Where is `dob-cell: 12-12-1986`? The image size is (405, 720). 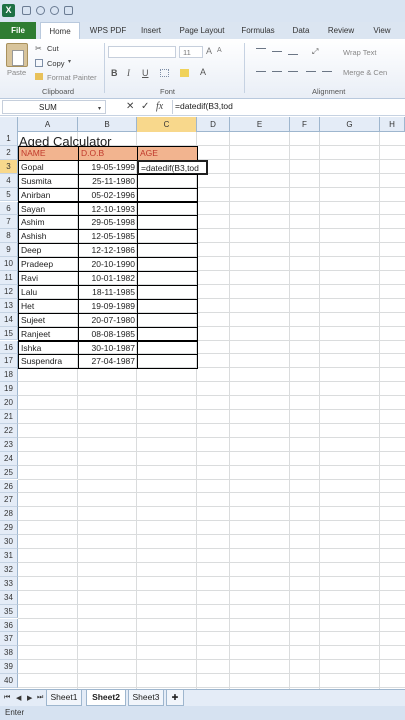 dob-cell: 12-12-1986 is located at coordinates (108, 251).